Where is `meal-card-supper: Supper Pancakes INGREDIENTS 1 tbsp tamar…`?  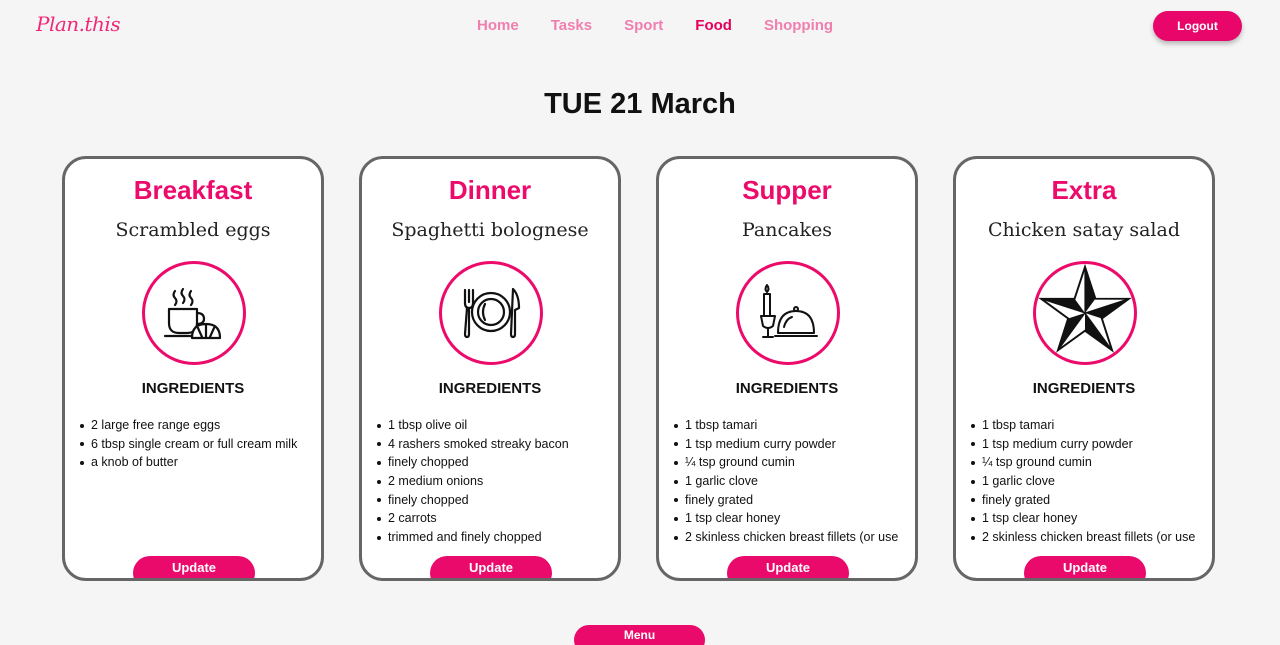 meal-card-supper: Supper Pancakes INGREDIENTS 1 tbsp tamar… is located at coordinates (787, 368).